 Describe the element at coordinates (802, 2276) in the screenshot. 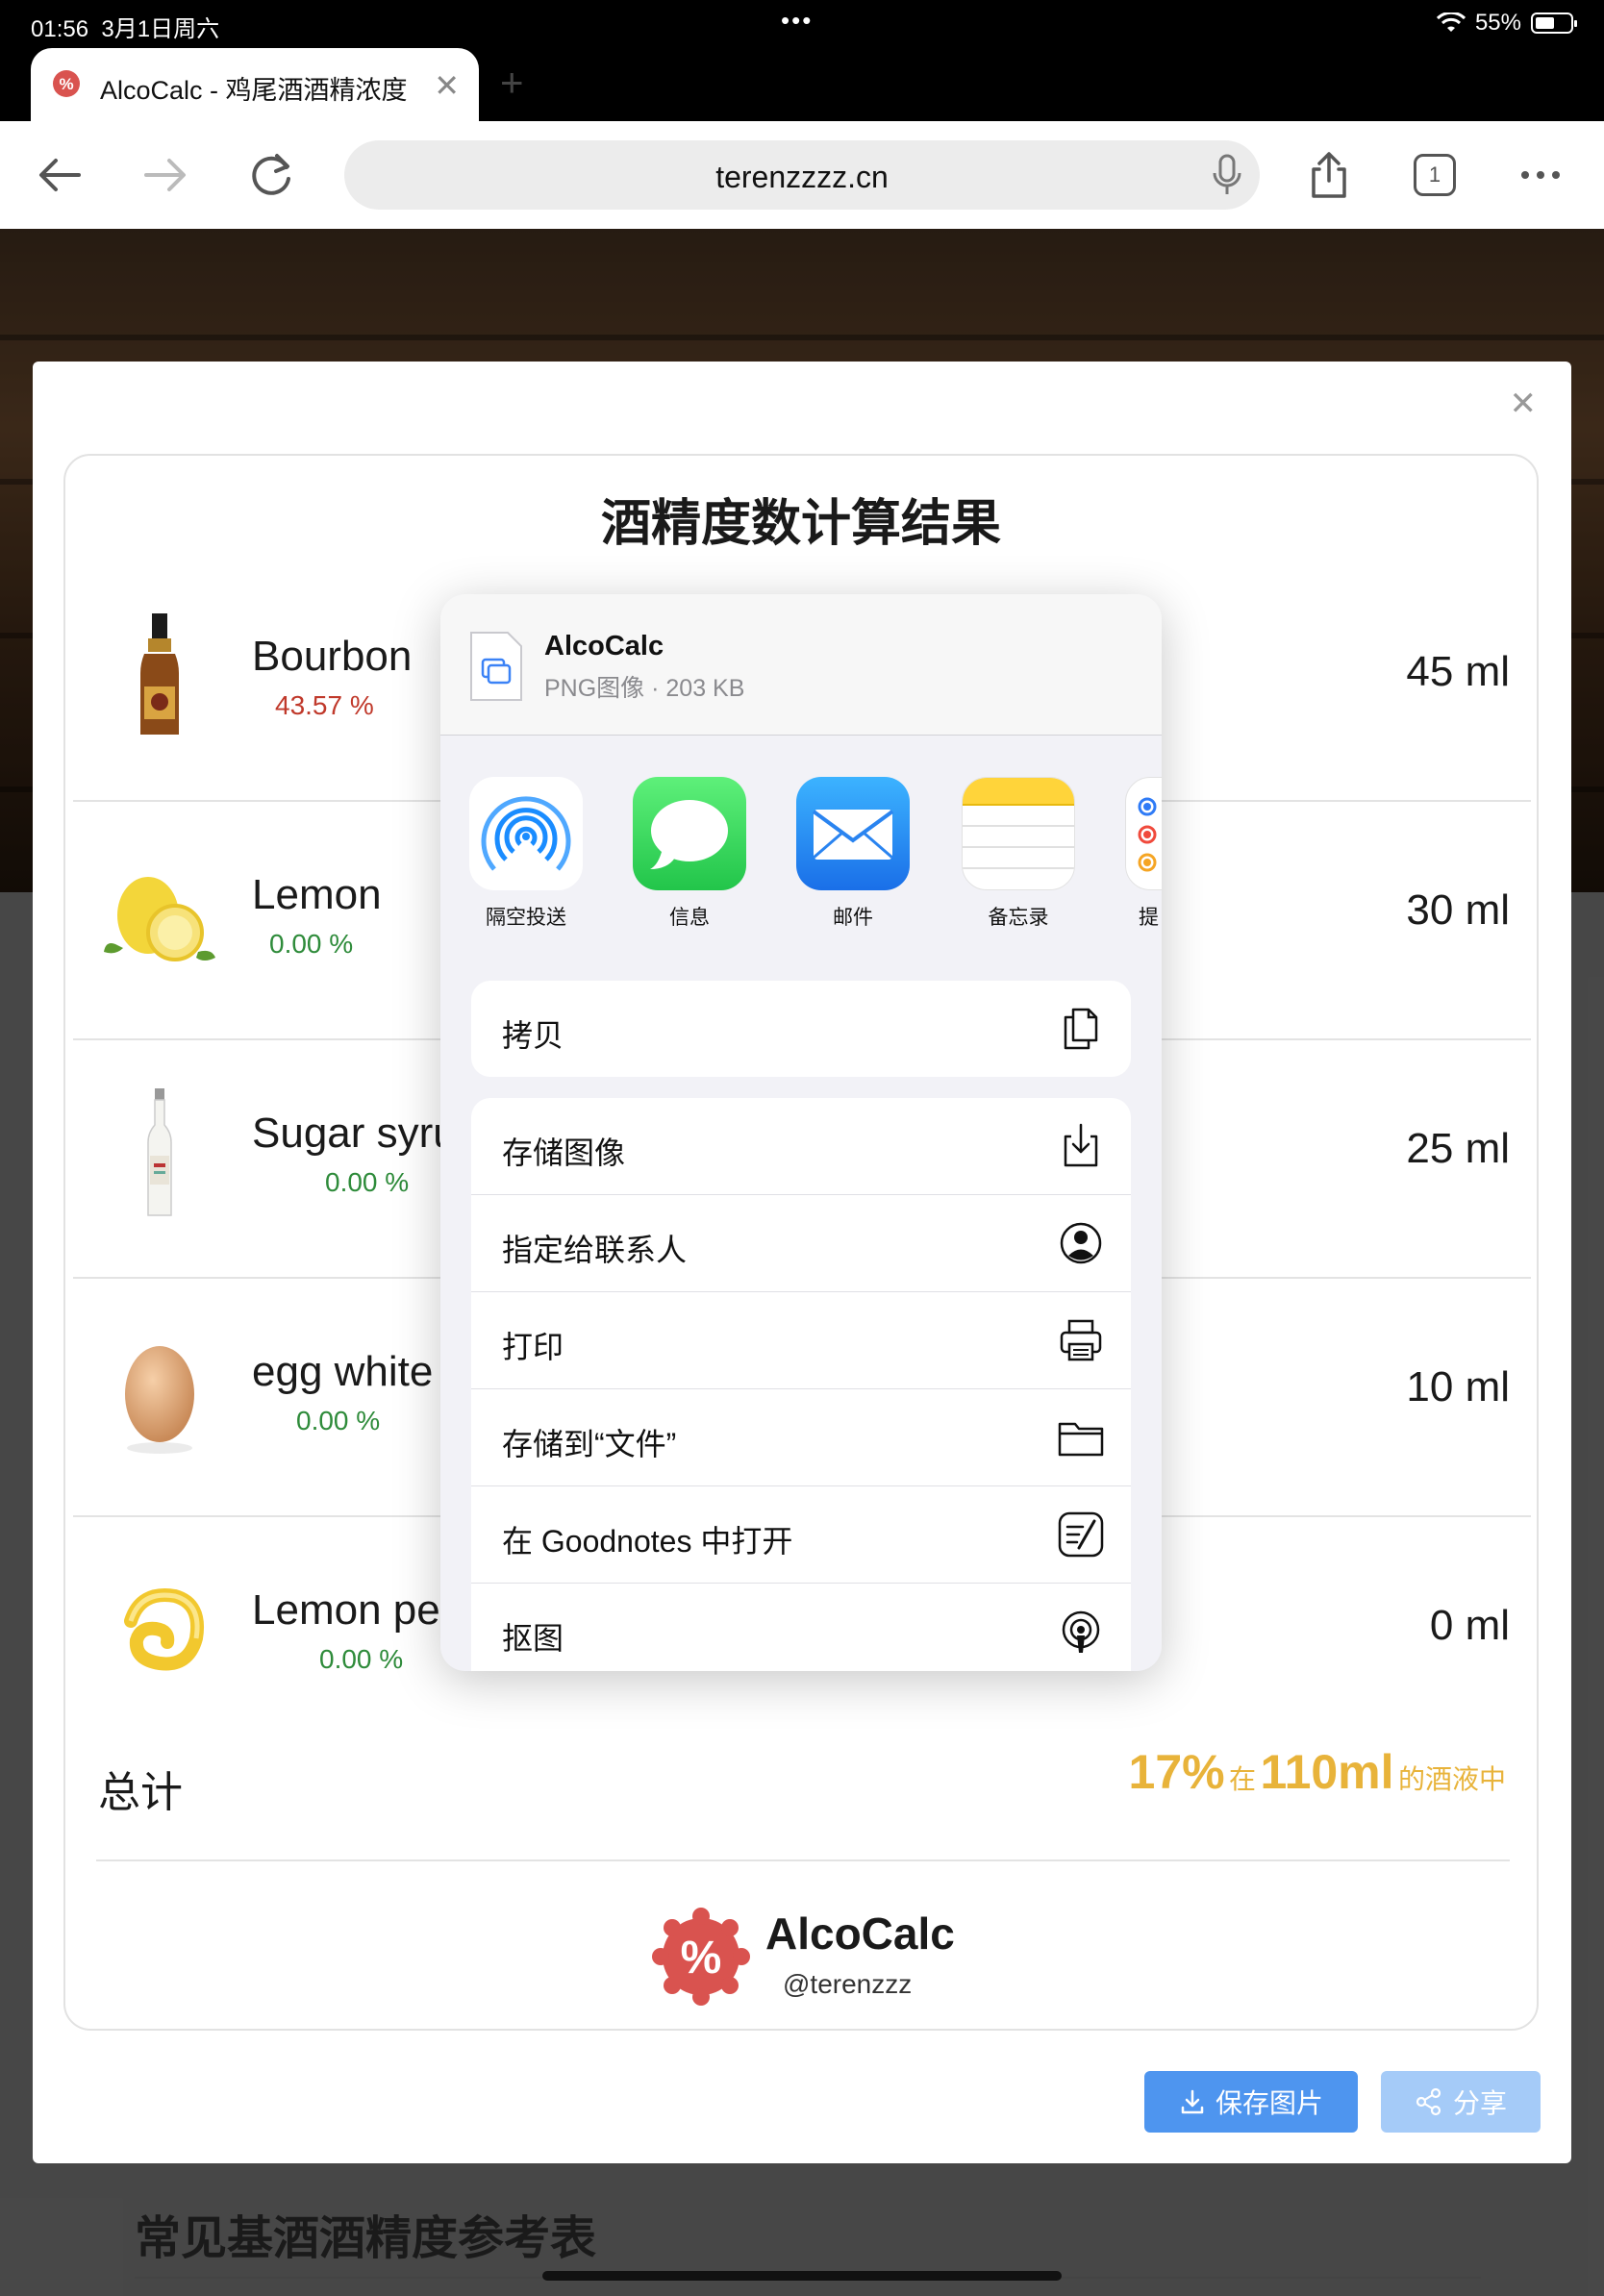

I see `home-indicator` at that location.